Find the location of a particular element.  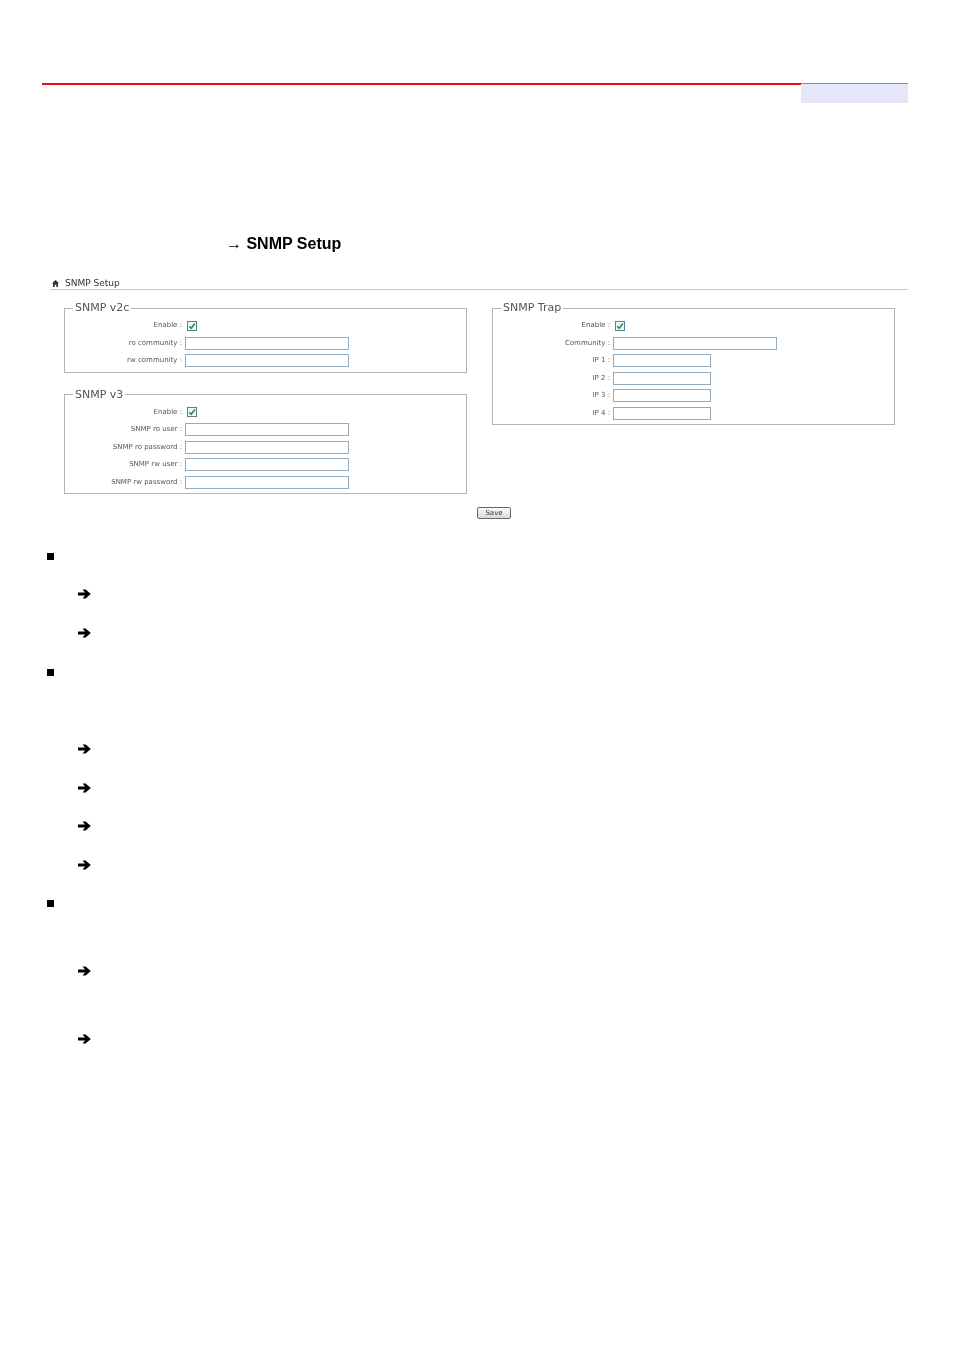

breadcrumb-title: SNMP Setup is located at coordinates (92, 283).